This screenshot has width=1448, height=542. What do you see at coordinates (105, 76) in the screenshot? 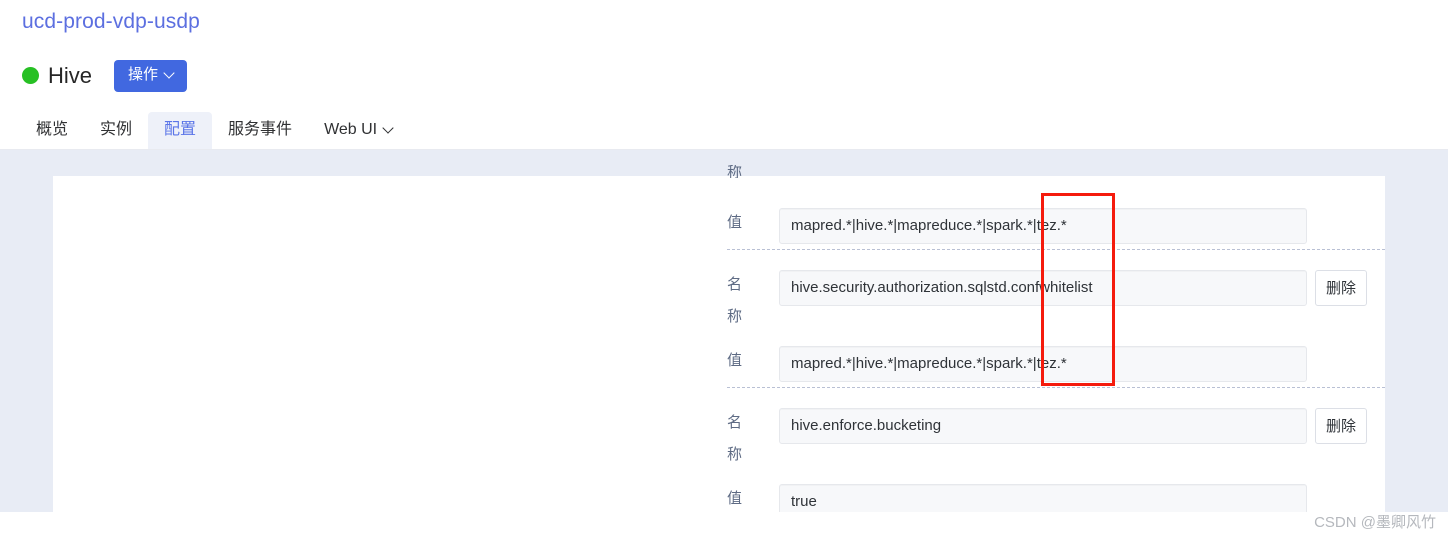
I see `service-title-row: Hive 操作` at bounding box center [105, 76].